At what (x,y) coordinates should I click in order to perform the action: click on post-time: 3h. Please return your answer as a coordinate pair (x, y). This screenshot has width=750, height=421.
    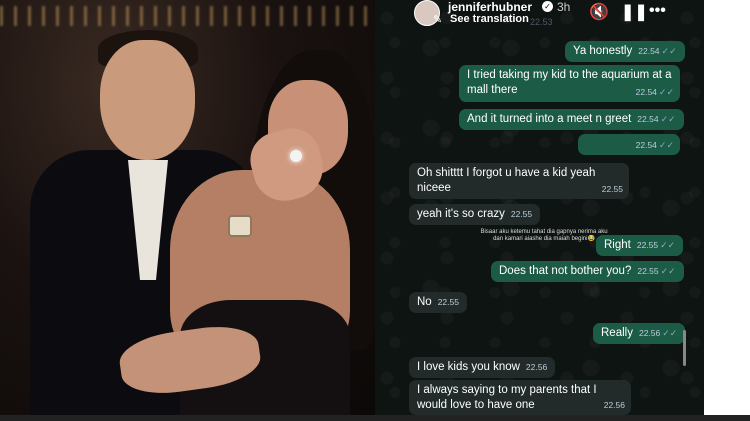
    Looking at the image, I should click on (564, 7).